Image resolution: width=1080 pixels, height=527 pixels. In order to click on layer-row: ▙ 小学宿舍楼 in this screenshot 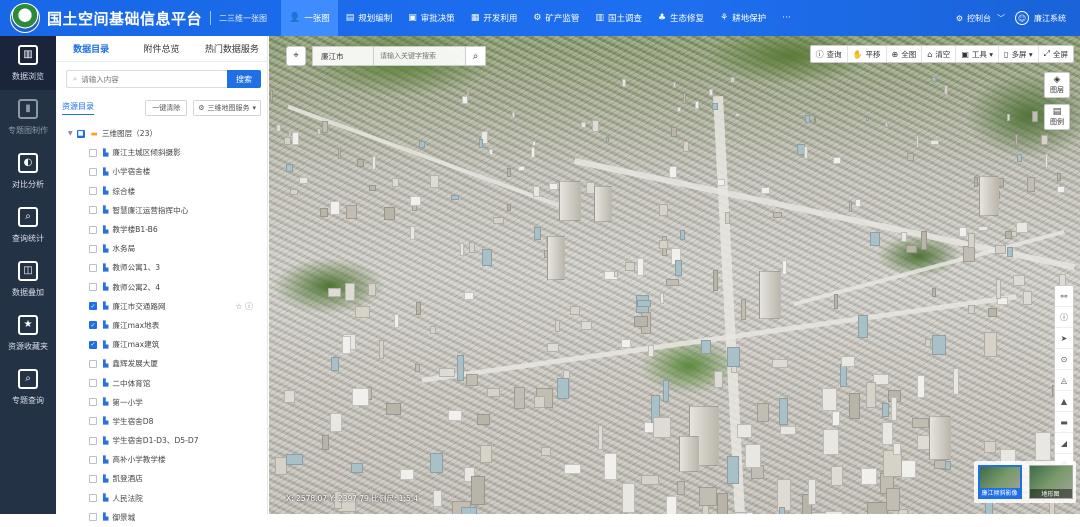, I will do `click(161, 171)`.